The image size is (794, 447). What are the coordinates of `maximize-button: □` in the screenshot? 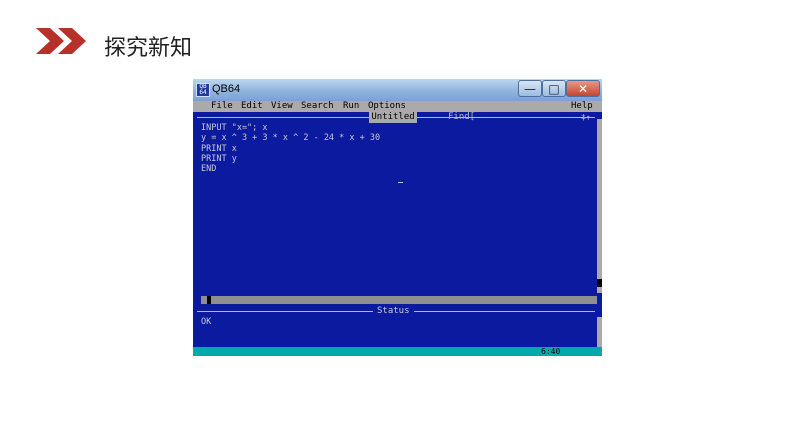 It's located at (554, 88).